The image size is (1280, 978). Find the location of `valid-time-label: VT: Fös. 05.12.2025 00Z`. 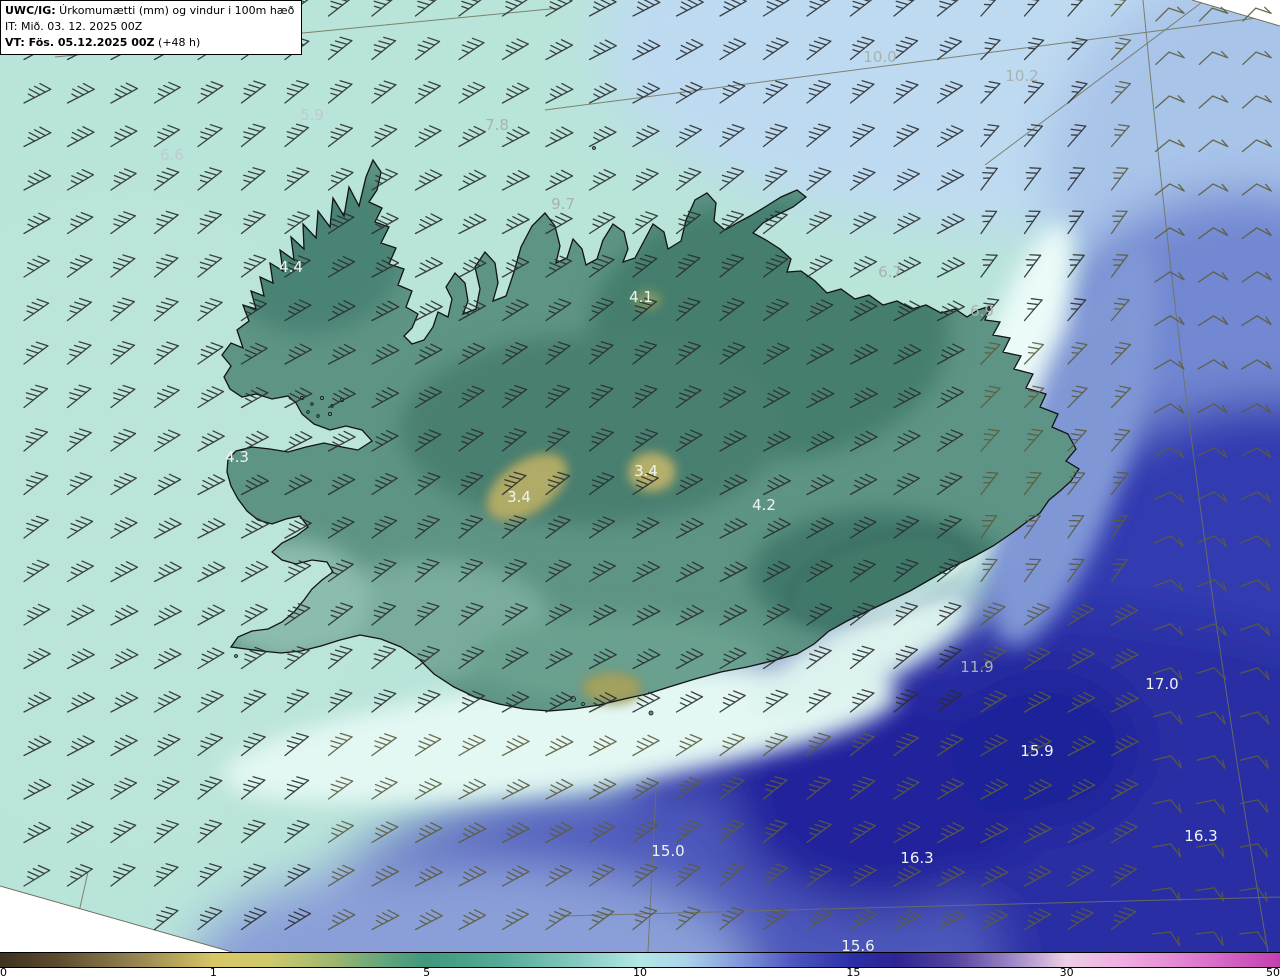

valid-time-label: VT: Fös. 05.12.2025 00Z is located at coordinates (80, 42).